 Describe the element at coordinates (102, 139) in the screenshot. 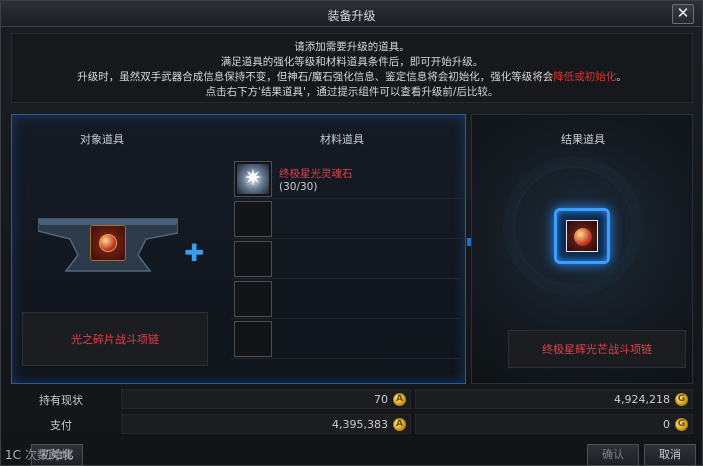

I see `target-item-header: 对象道具` at that location.